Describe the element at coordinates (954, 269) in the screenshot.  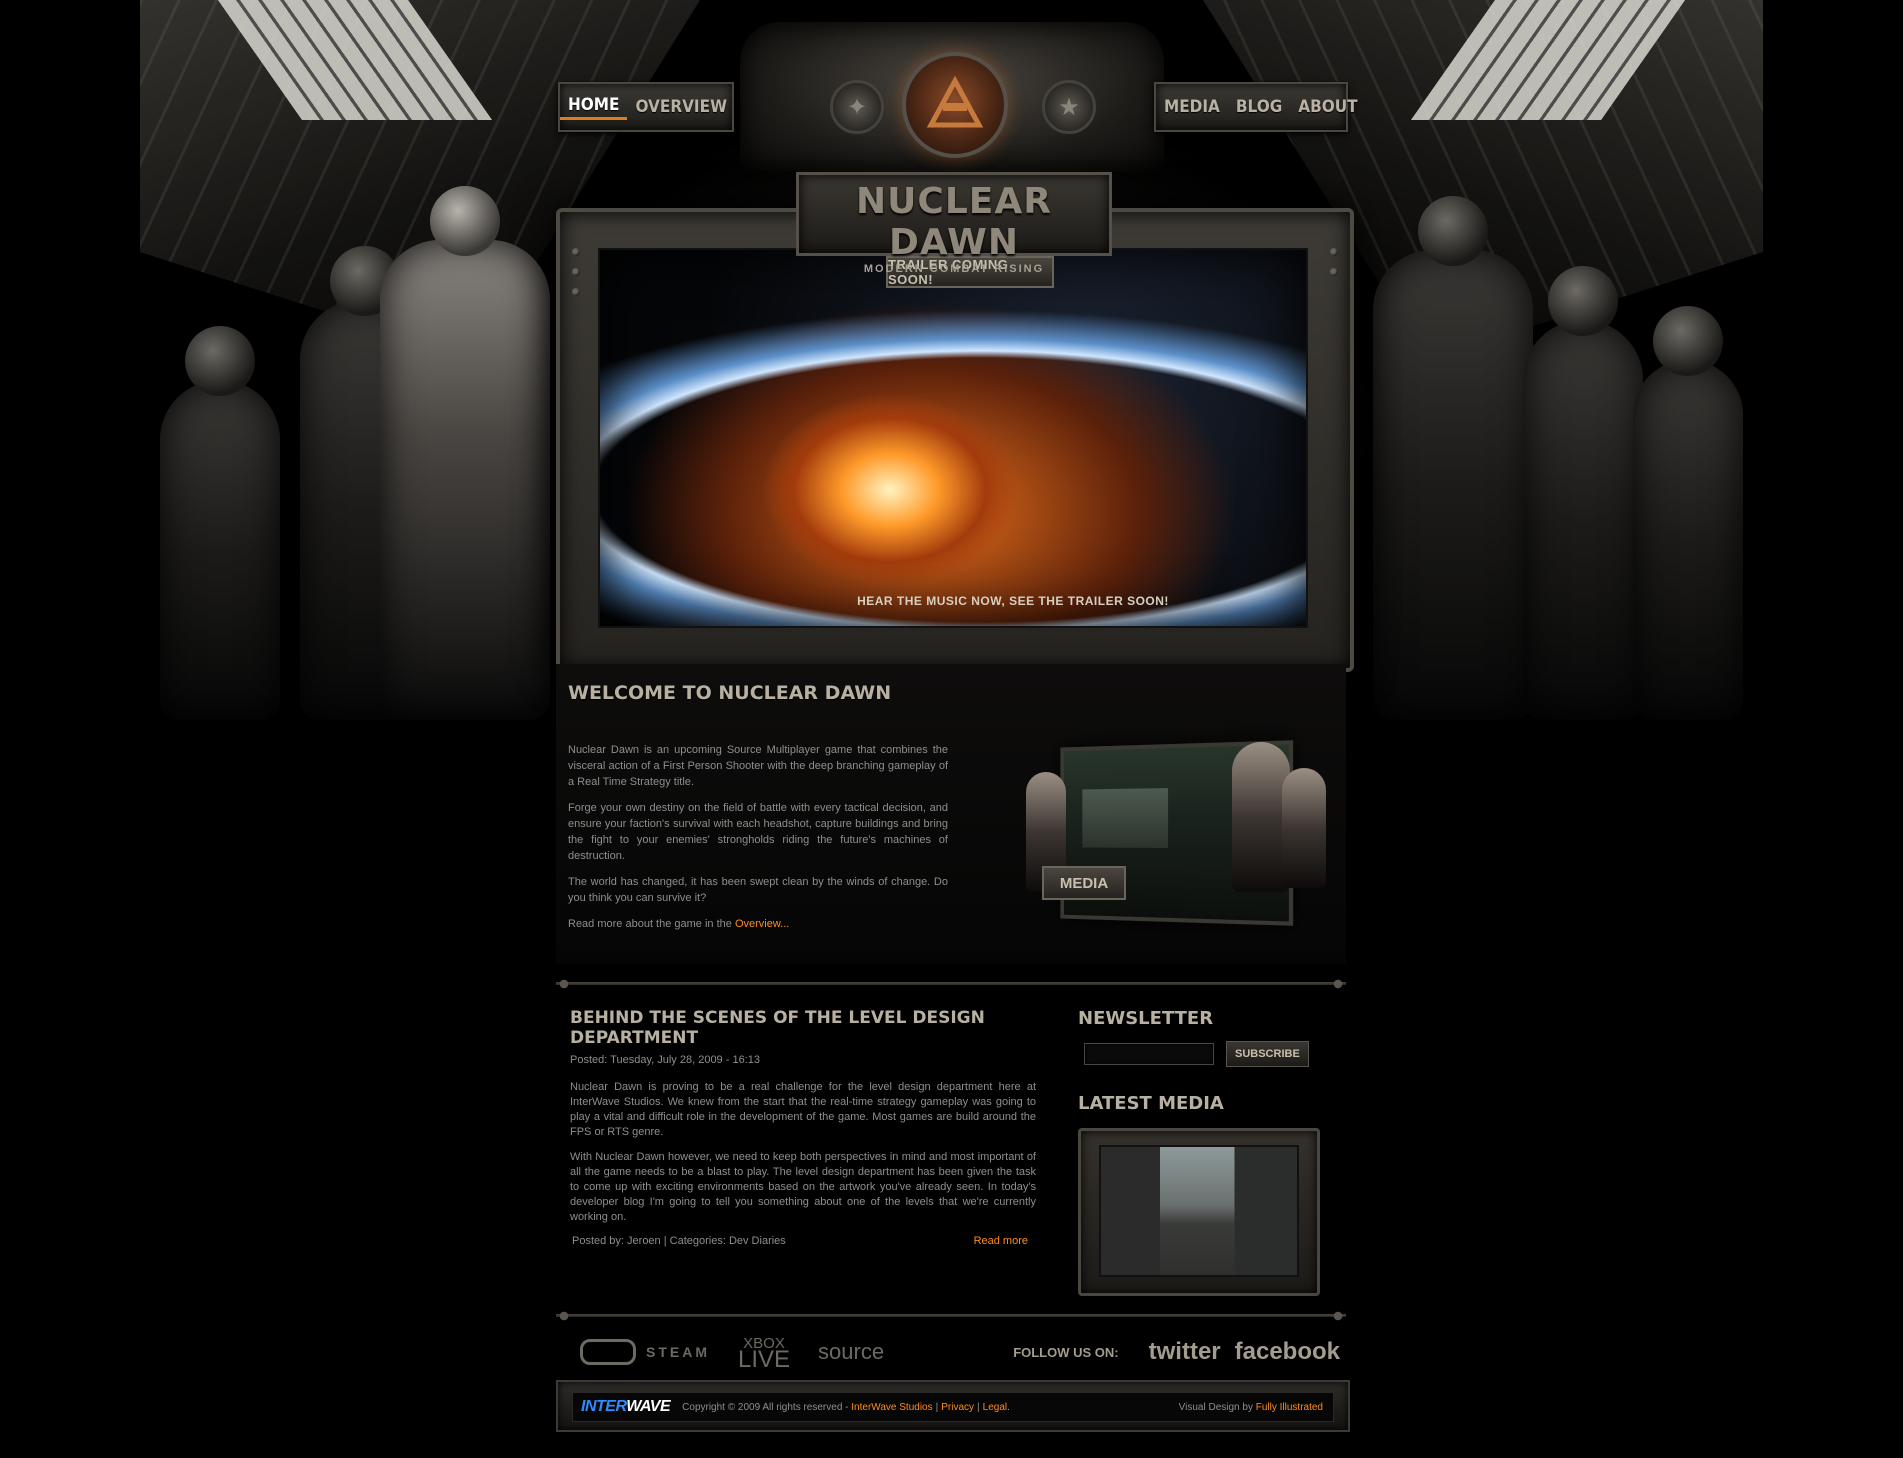
I see `logo-subtitle: MODERN COMBAT RISING` at that location.